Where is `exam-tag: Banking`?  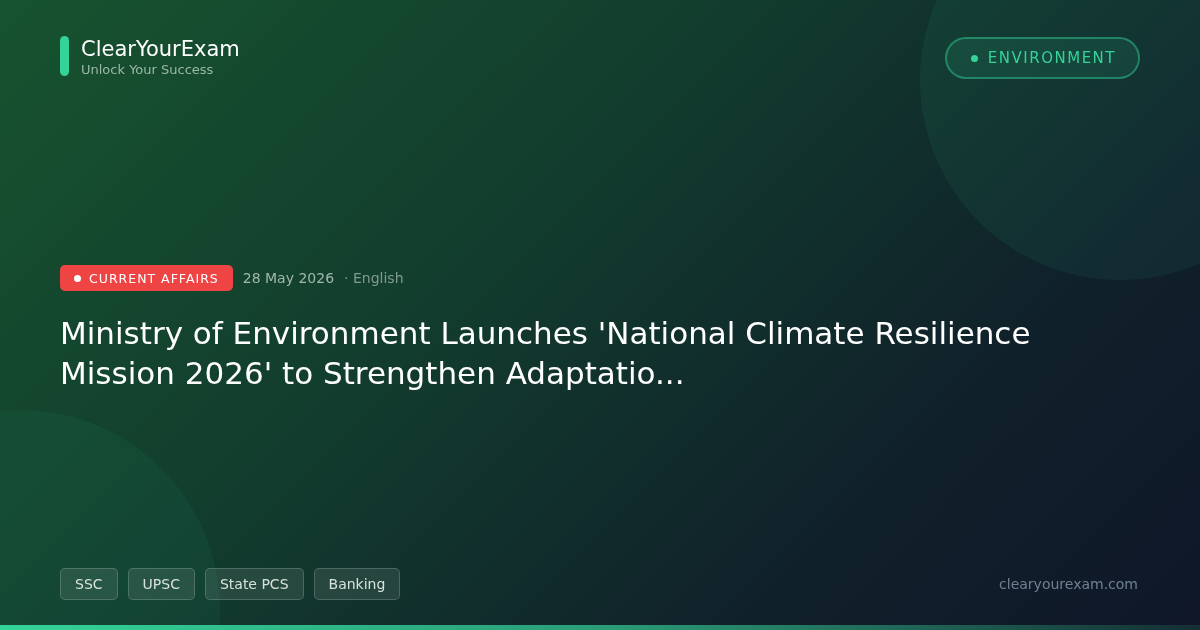
exam-tag: Banking is located at coordinates (357, 584).